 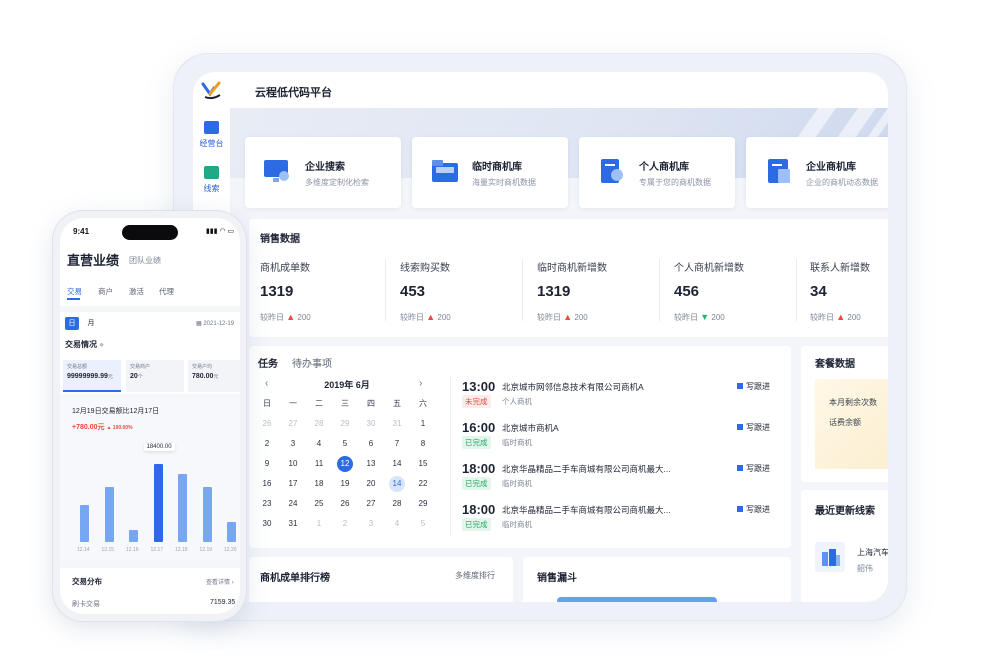 I want to click on tab-tasks: 任务, so click(x=268, y=362).